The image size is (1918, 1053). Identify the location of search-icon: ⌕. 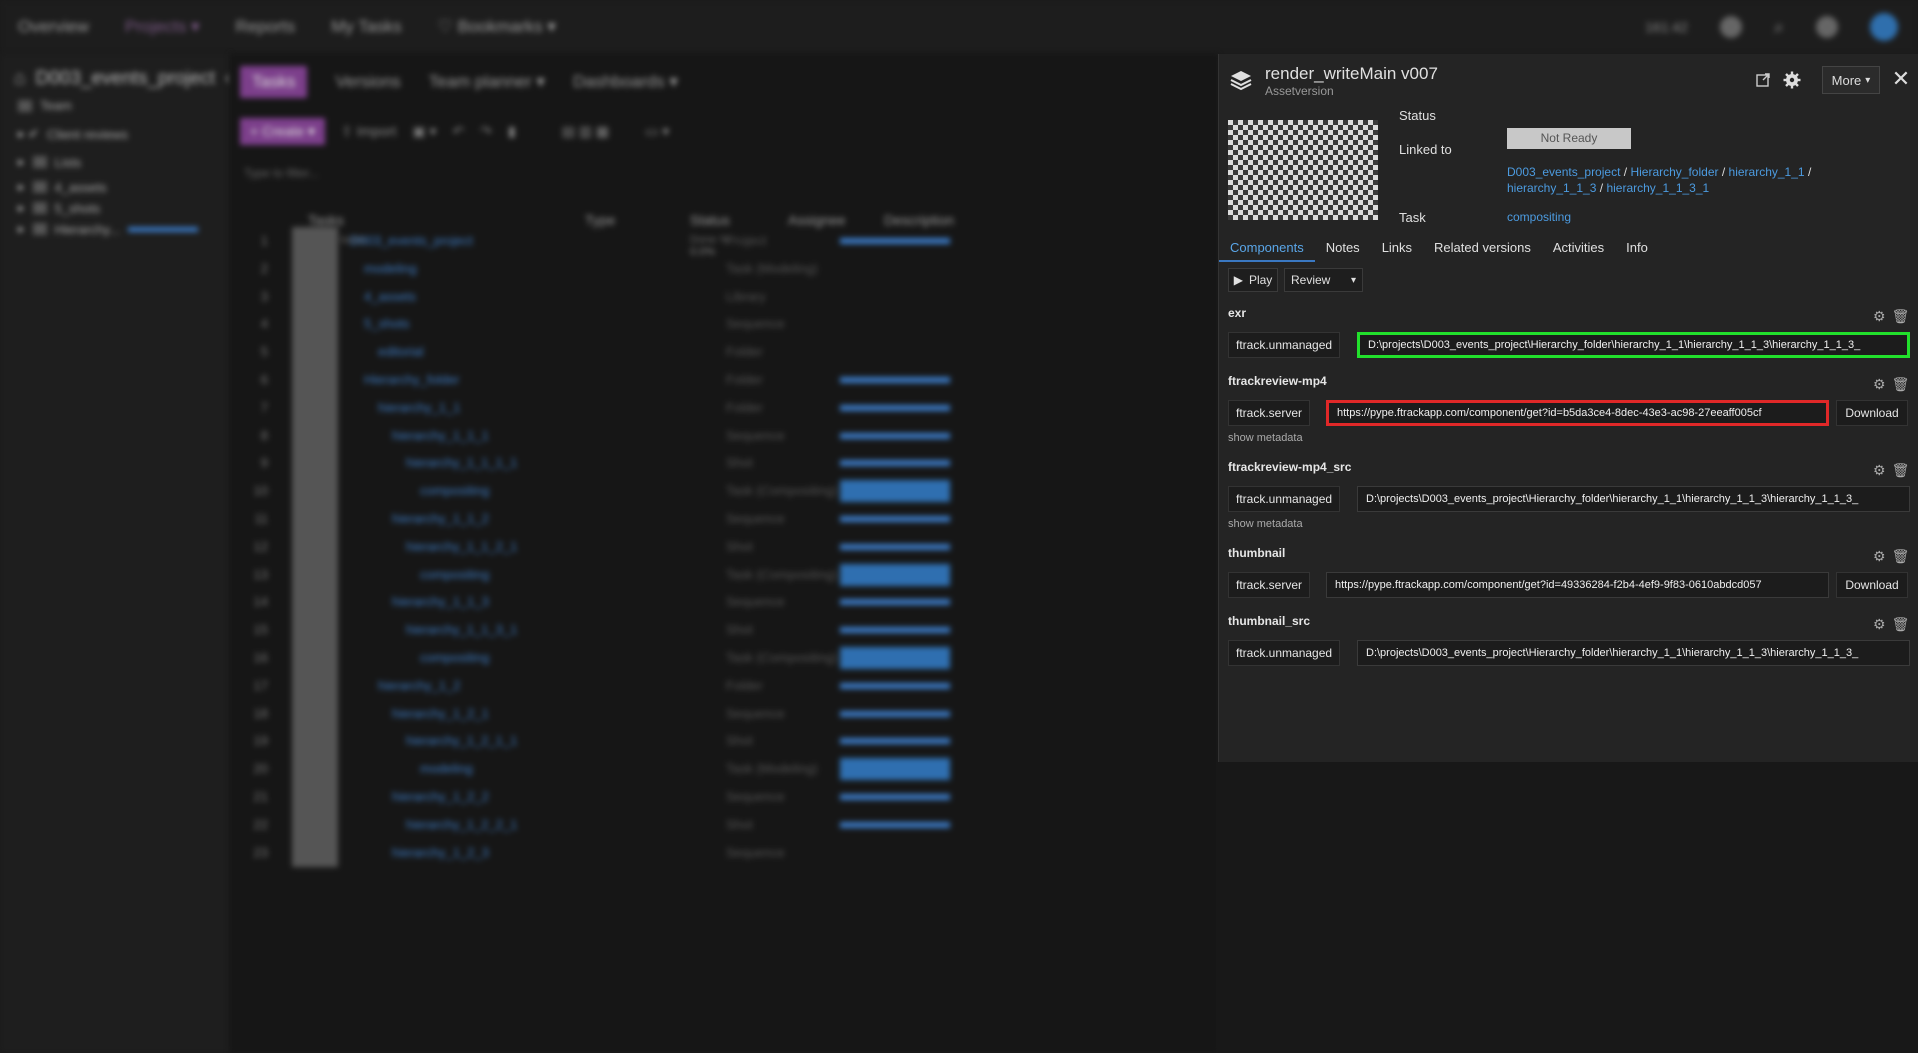
(1779, 27).